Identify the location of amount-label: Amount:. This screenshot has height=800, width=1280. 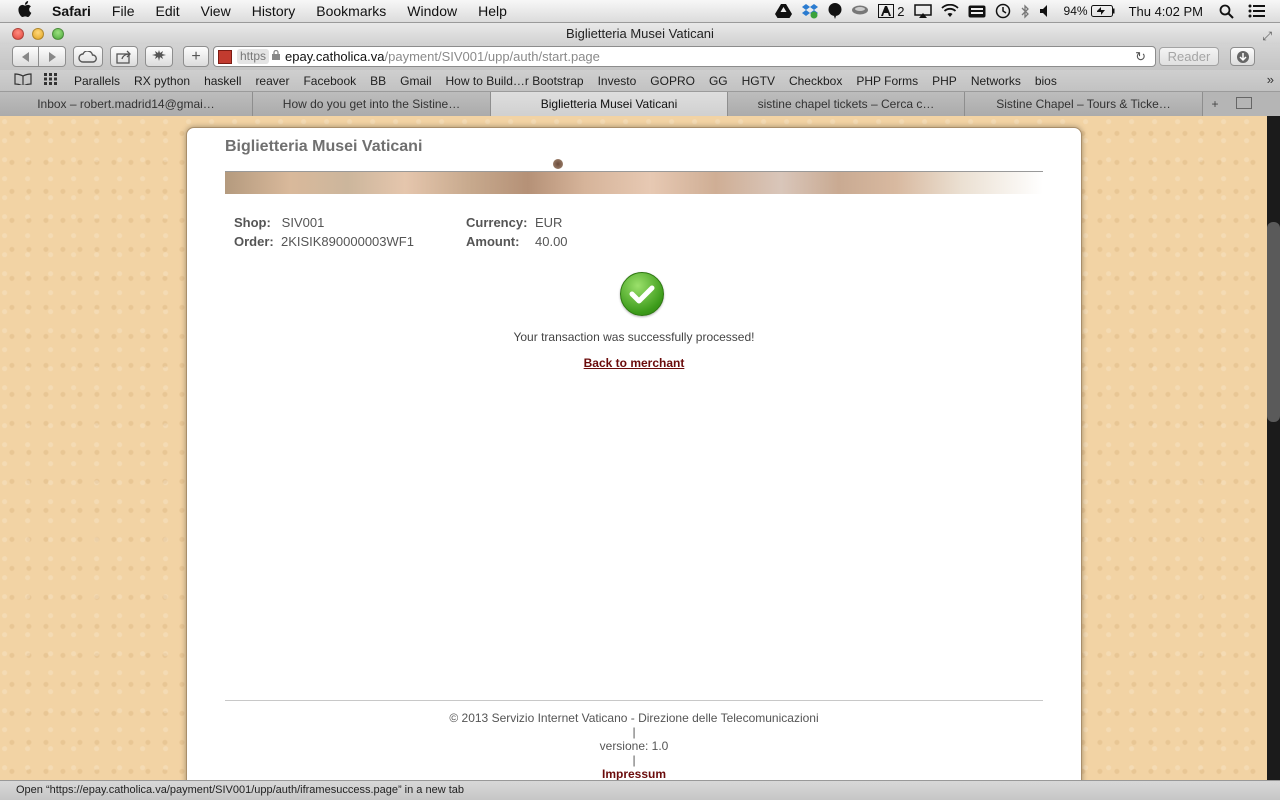
(493, 241).